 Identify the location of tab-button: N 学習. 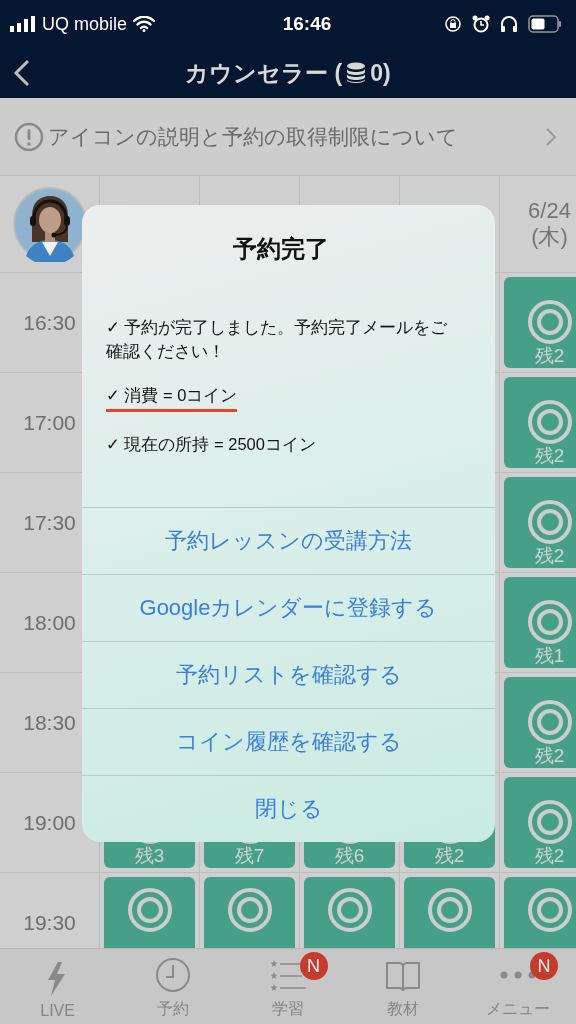
(288, 986).